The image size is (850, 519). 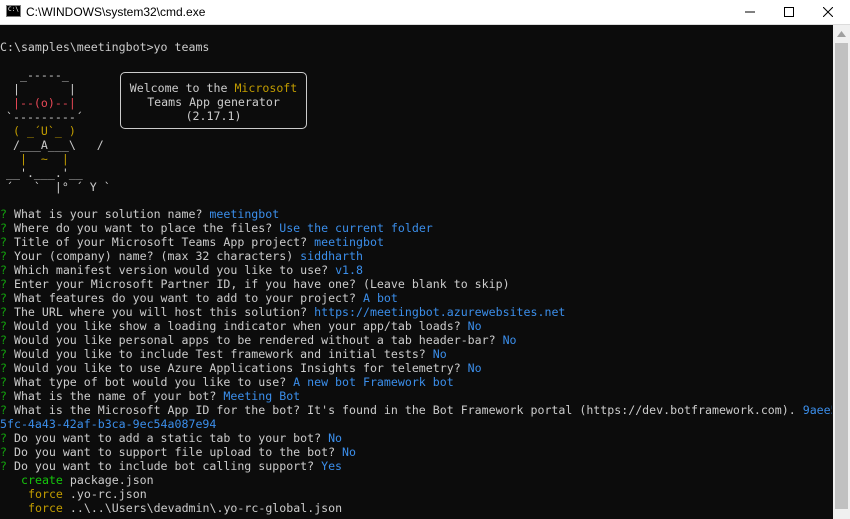 What do you see at coordinates (153, 382) in the screenshot?
I see `prompt-question: What type of bot would you like to use?` at bounding box center [153, 382].